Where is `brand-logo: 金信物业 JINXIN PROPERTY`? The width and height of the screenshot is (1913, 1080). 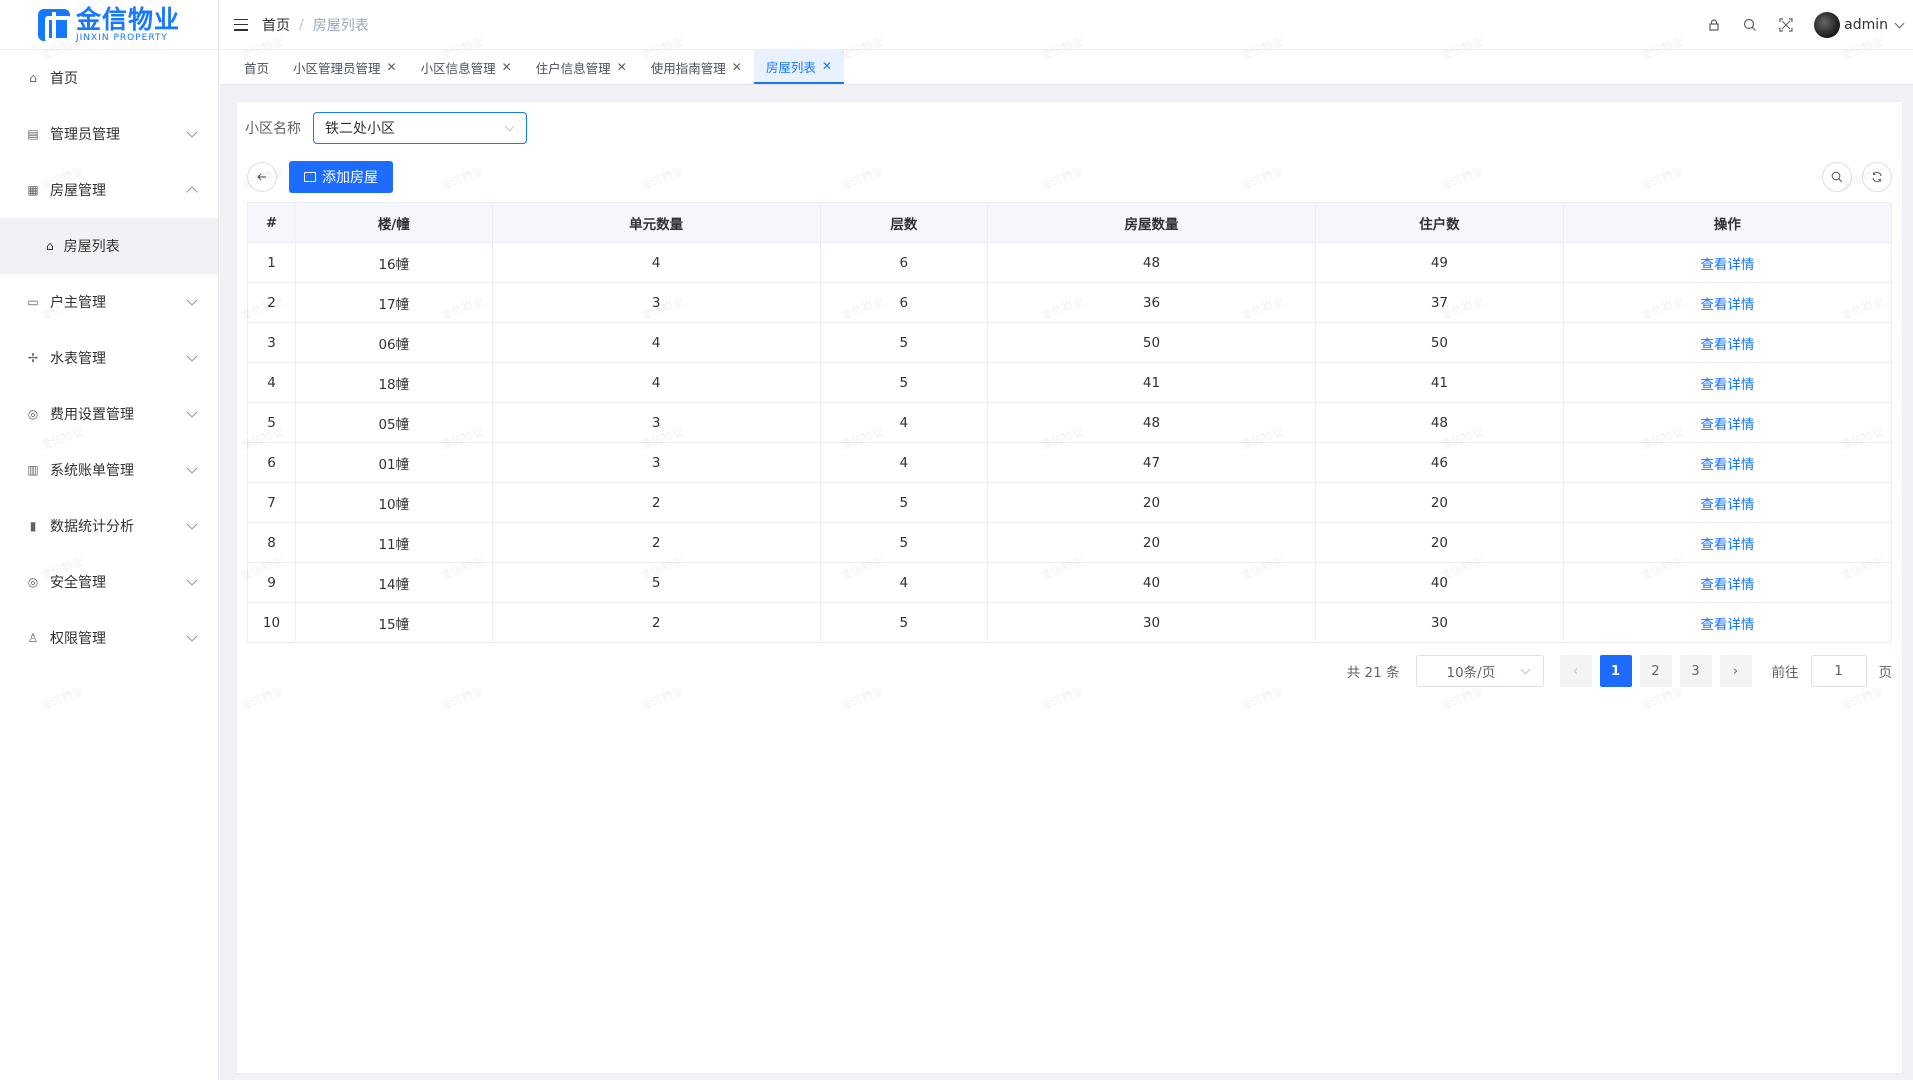
brand-logo: 金信物业 JINXIN PROPERTY is located at coordinates (109, 25).